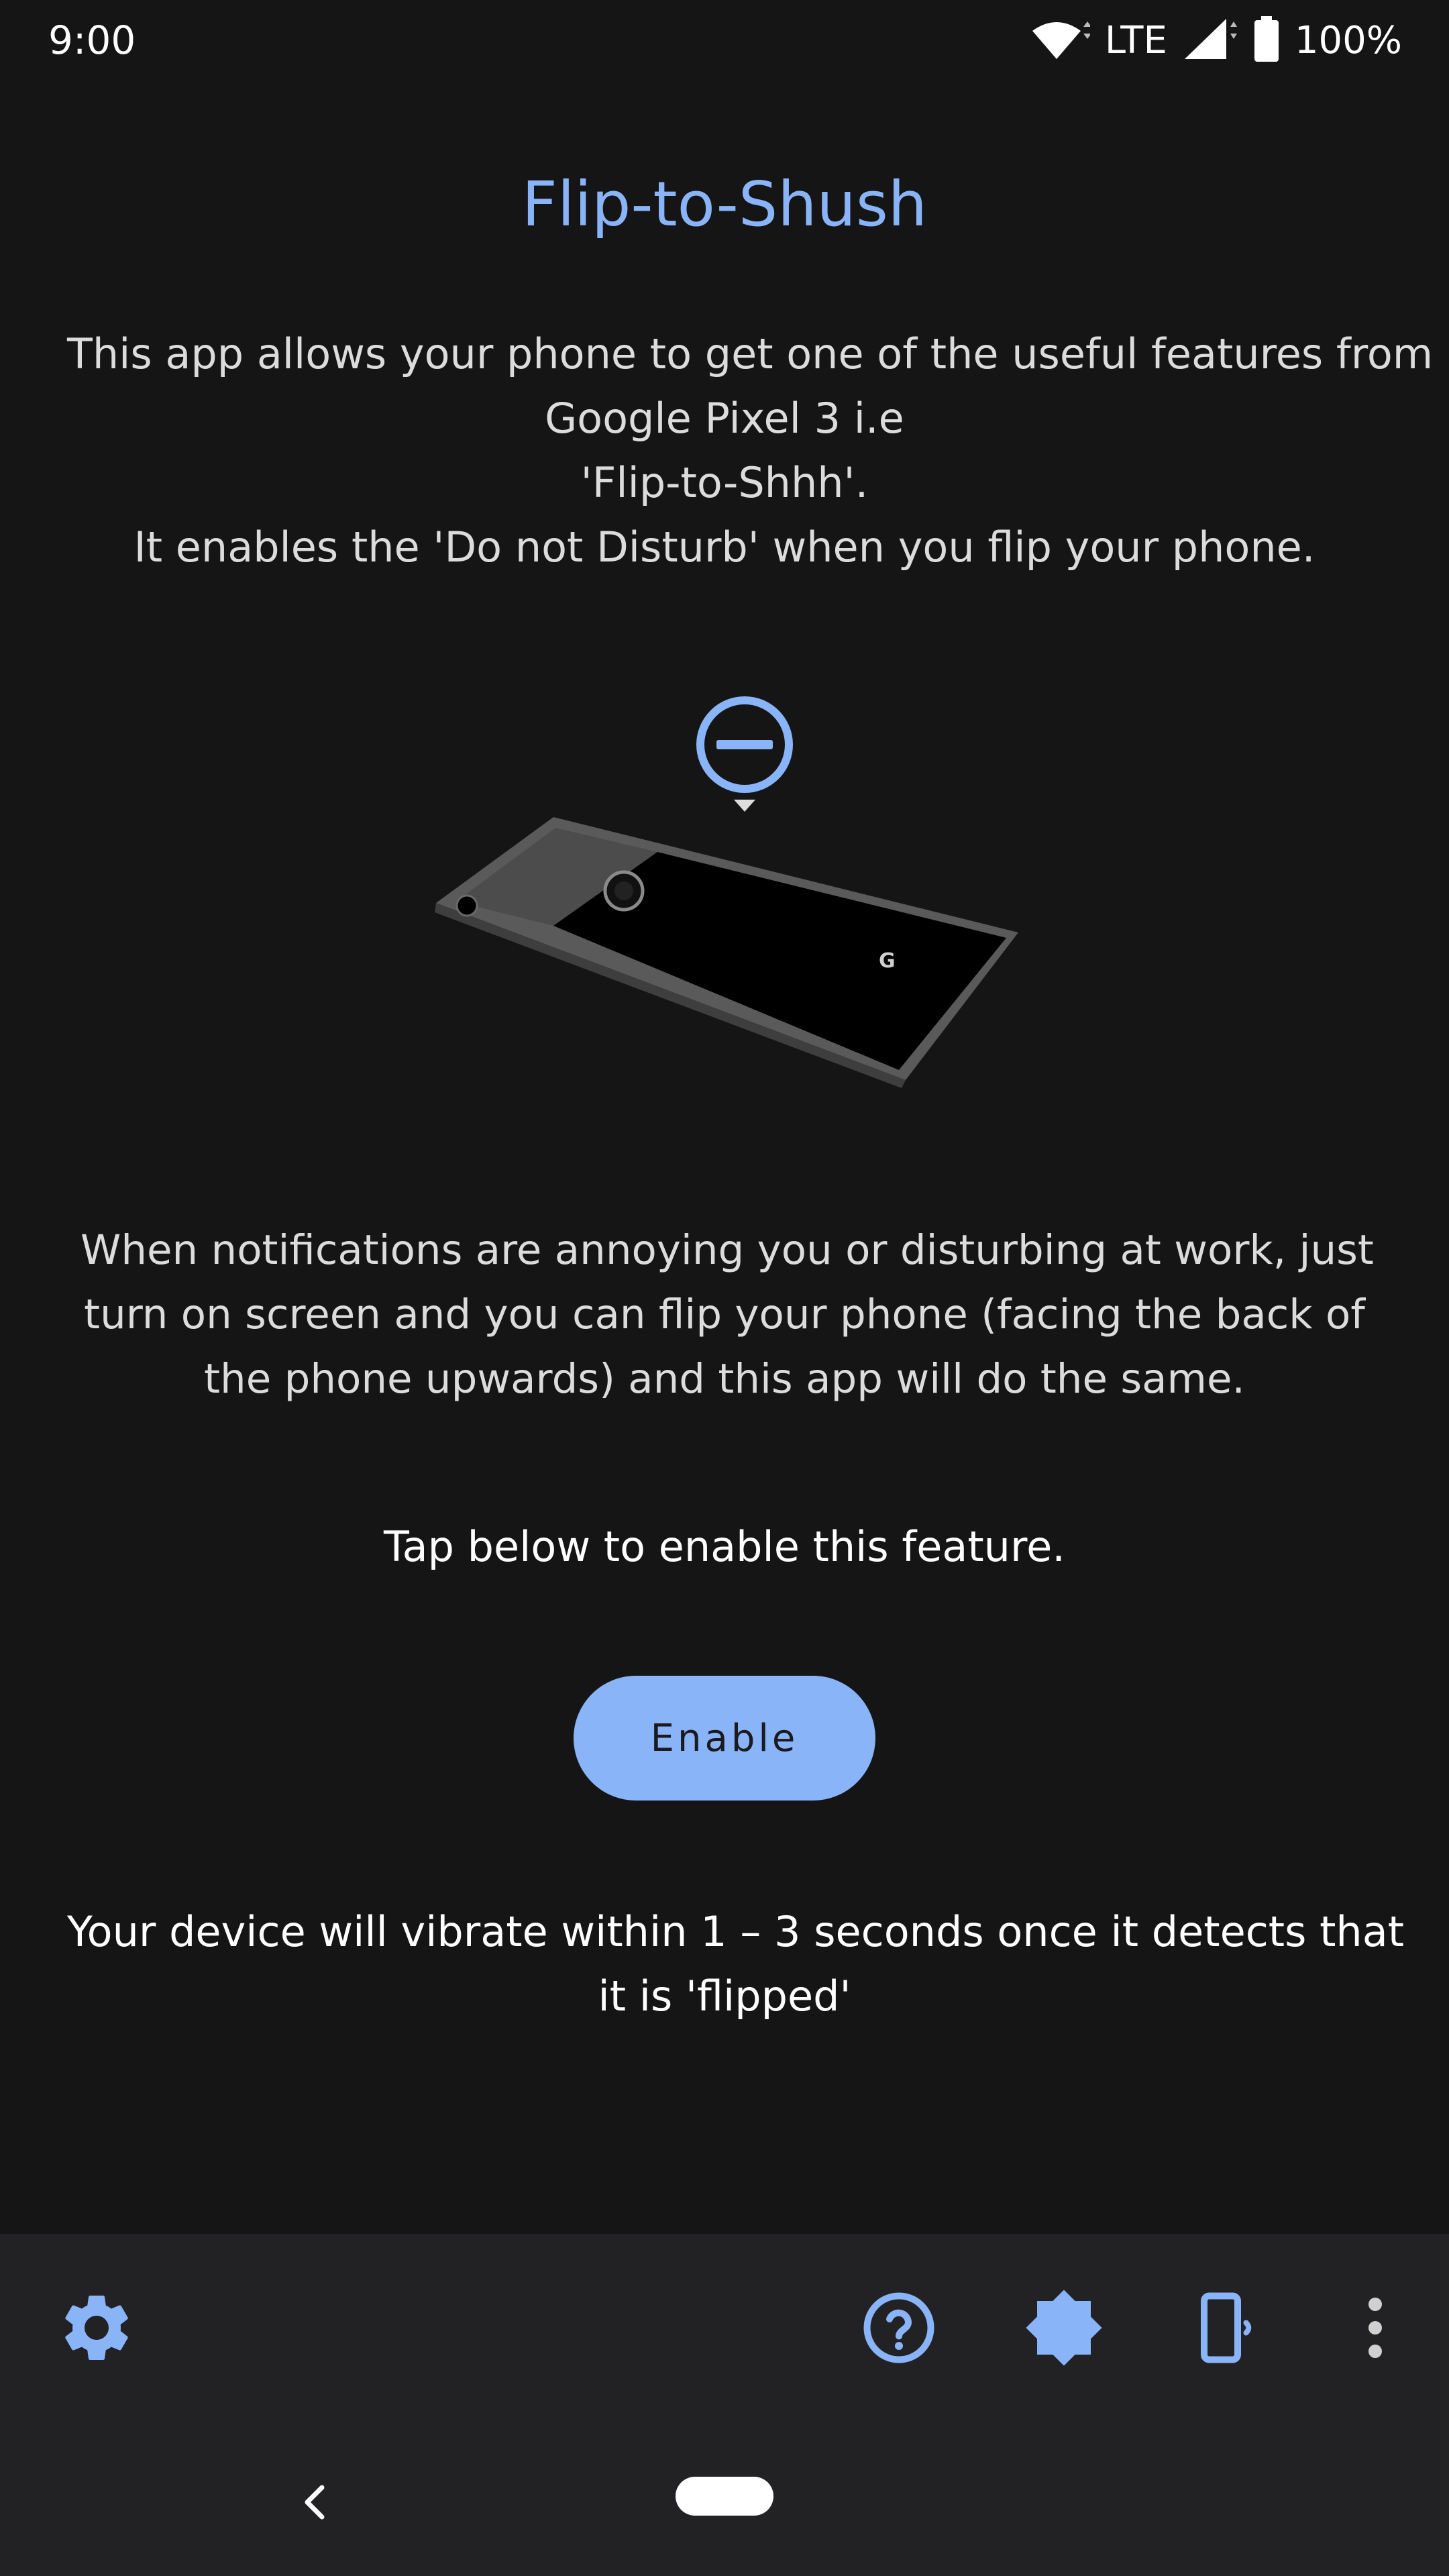 The image size is (1449, 2576). I want to click on system-navigation-bar, so click(724, 2499).